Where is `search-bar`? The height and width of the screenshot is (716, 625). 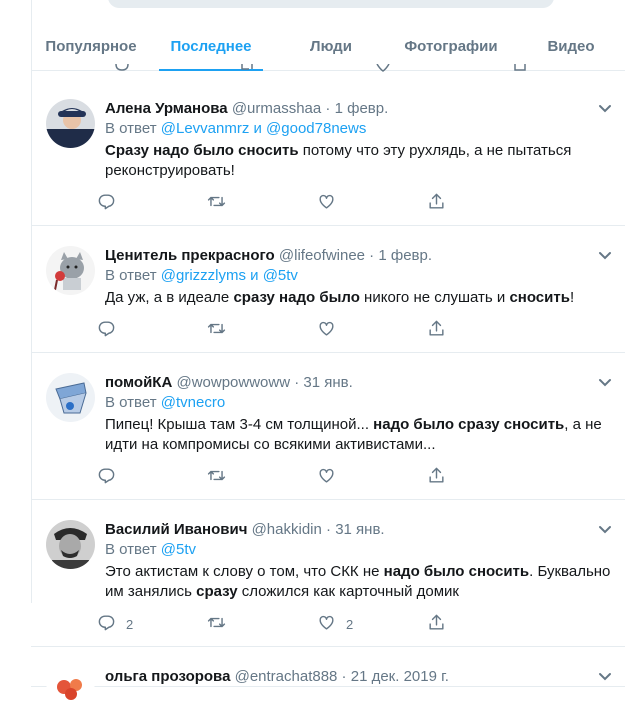
search-bar is located at coordinates (331, 4).